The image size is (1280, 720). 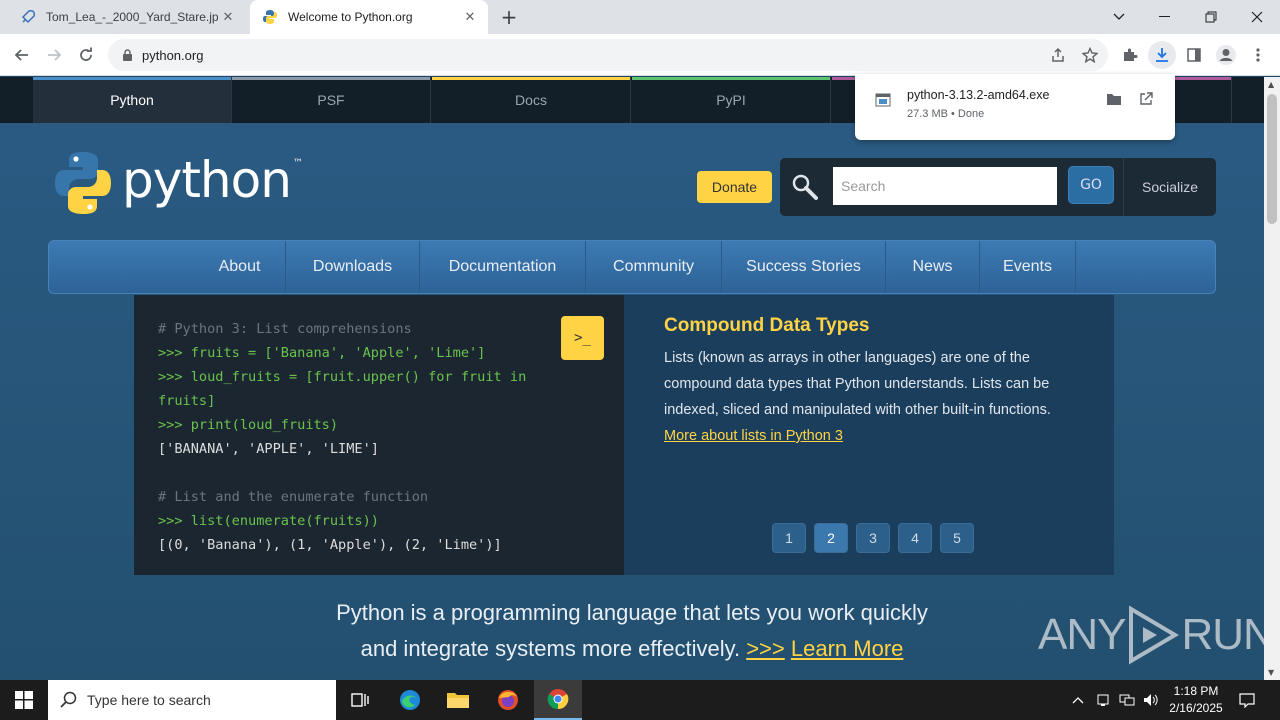 I want to click on search-go-button: GO, so click(x=1091, y=185).